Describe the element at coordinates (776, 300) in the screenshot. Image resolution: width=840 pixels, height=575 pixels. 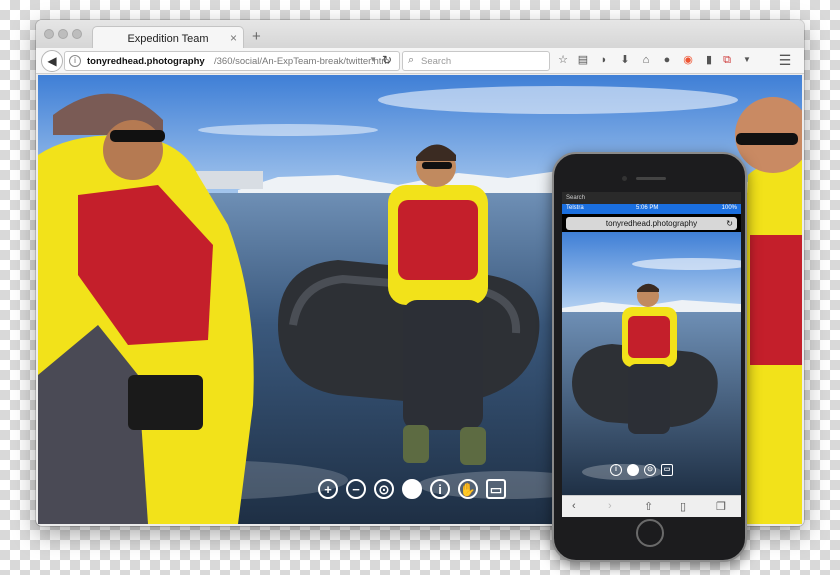
I see `right-man-lifevest` at that location.